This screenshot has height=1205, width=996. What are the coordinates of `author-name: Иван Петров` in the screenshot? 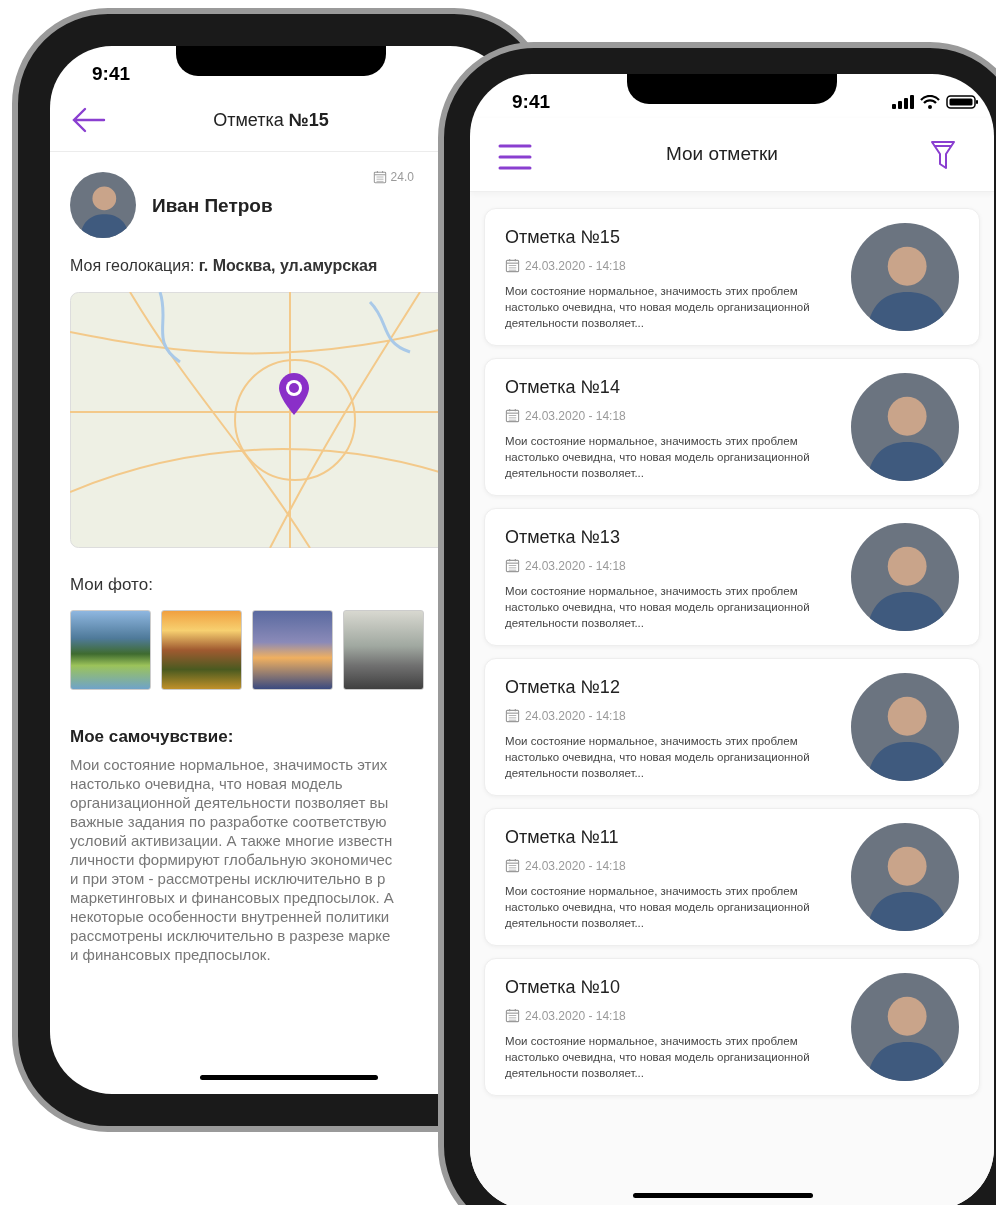 It's located at (212, 206).